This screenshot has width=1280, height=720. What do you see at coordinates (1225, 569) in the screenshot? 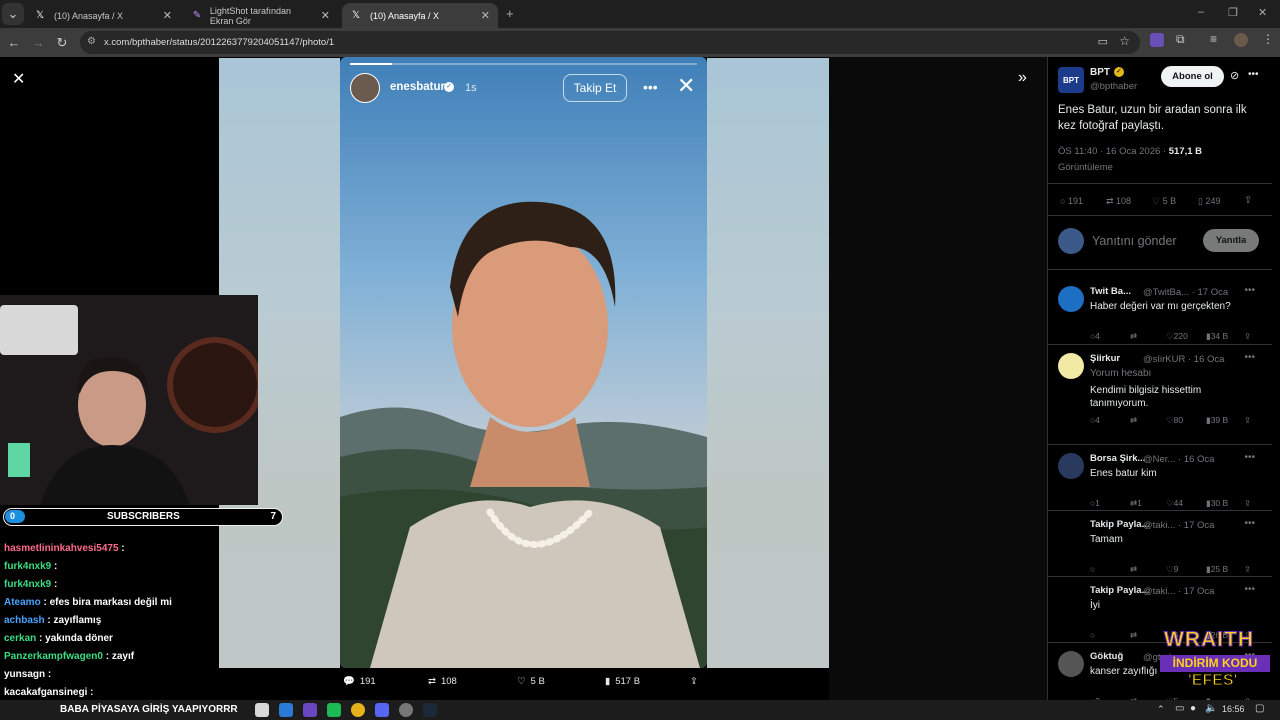
I see `reply-view-stat: ▮ 25 B` at bounding box center [1225, 569].